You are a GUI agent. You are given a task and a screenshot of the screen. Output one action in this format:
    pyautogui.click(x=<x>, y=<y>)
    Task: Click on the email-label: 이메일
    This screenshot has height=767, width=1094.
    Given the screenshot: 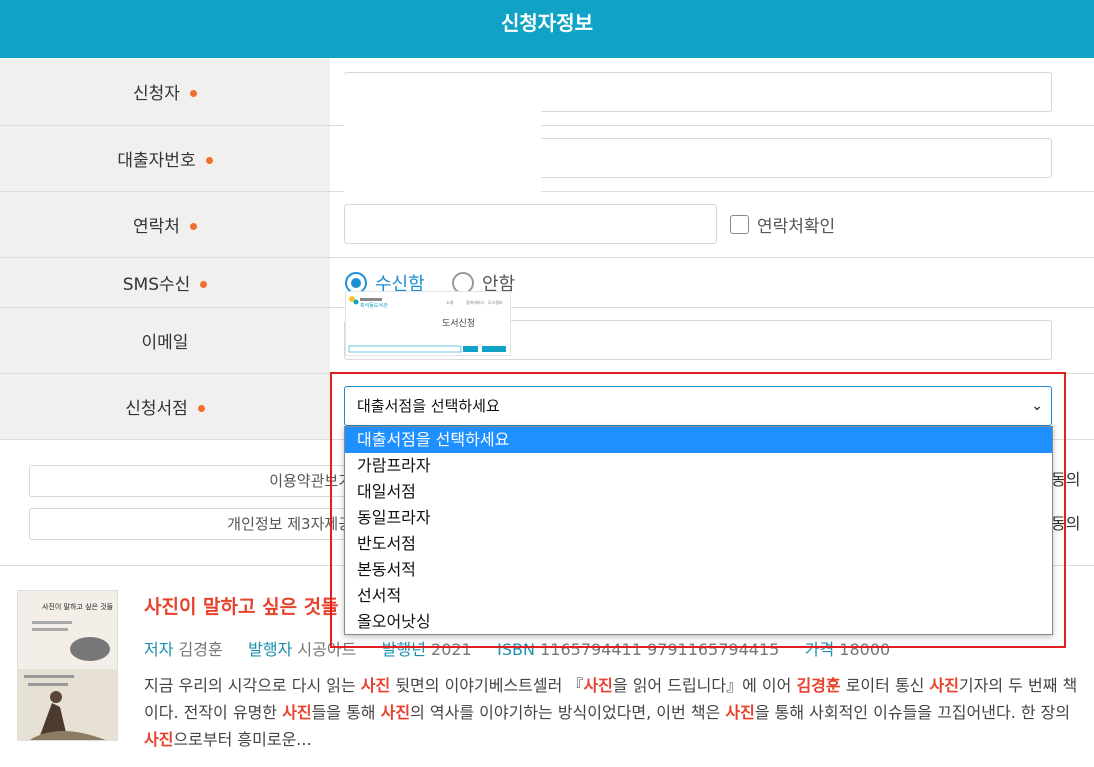 What is the action you would take?
    pyautogui.click(x=165, y=343)
    